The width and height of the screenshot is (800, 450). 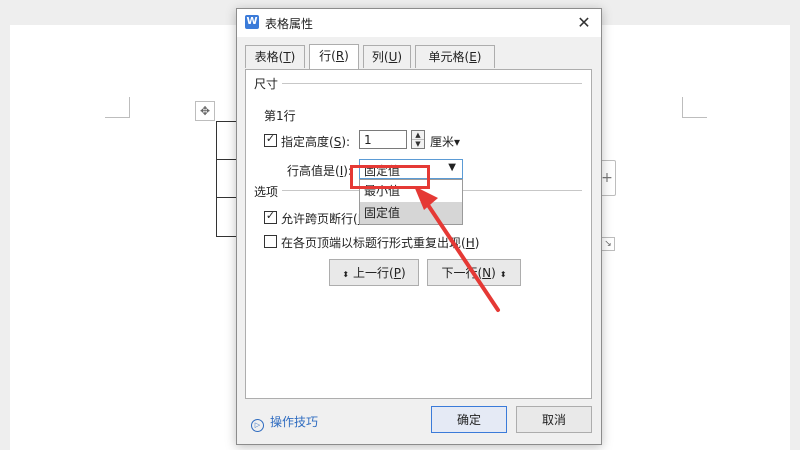 I want to click on row-number-label: 第1行, so click(x=280, y=116).